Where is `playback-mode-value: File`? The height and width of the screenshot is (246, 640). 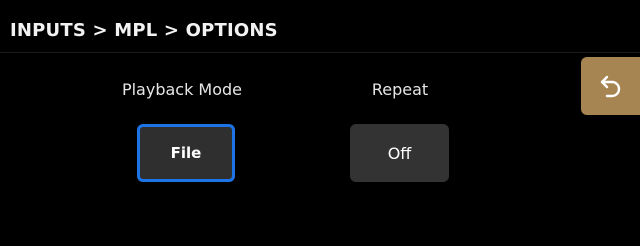
playback-mode-value: File is located at coordinates (186, 153).